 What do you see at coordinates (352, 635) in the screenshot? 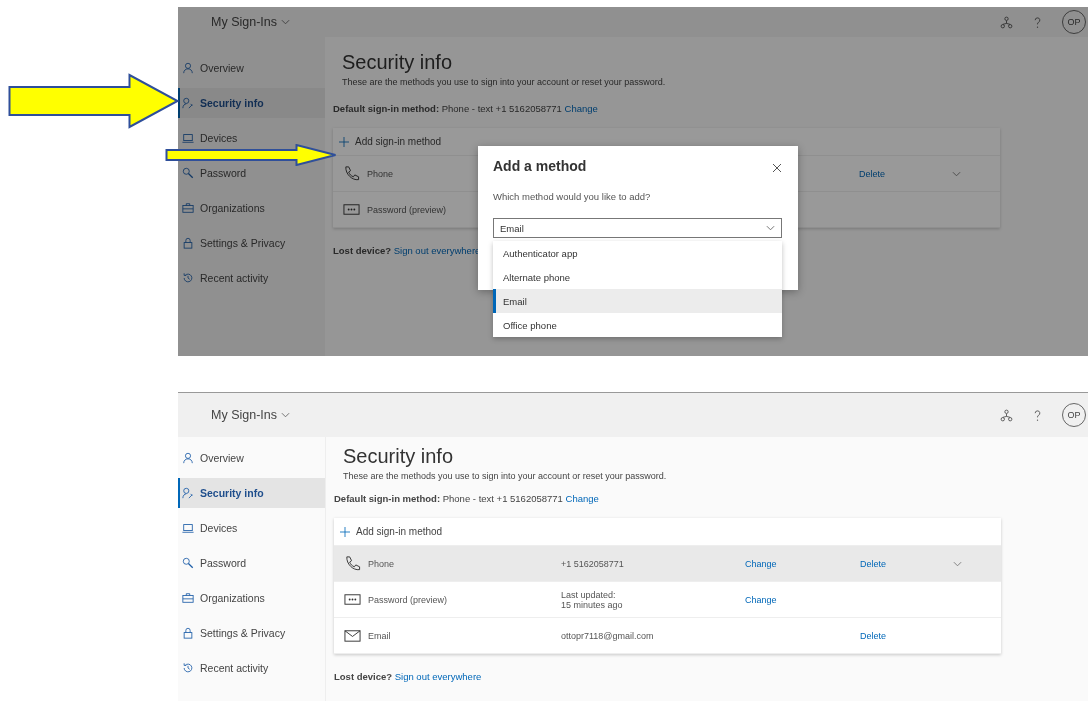
I see `envelope-icon` at bounding box center [352, 635].